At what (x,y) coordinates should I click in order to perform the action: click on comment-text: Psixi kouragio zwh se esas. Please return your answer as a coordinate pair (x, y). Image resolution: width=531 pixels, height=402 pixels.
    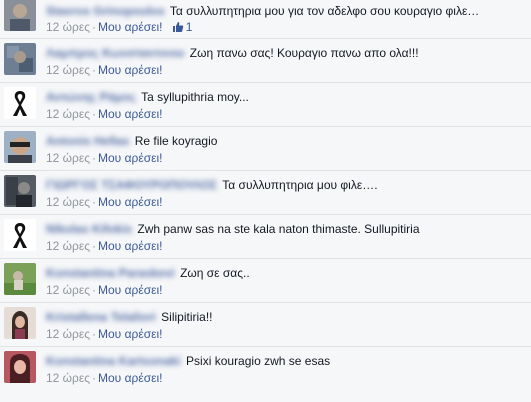
    Looking at the image, I should click on (258, 361).